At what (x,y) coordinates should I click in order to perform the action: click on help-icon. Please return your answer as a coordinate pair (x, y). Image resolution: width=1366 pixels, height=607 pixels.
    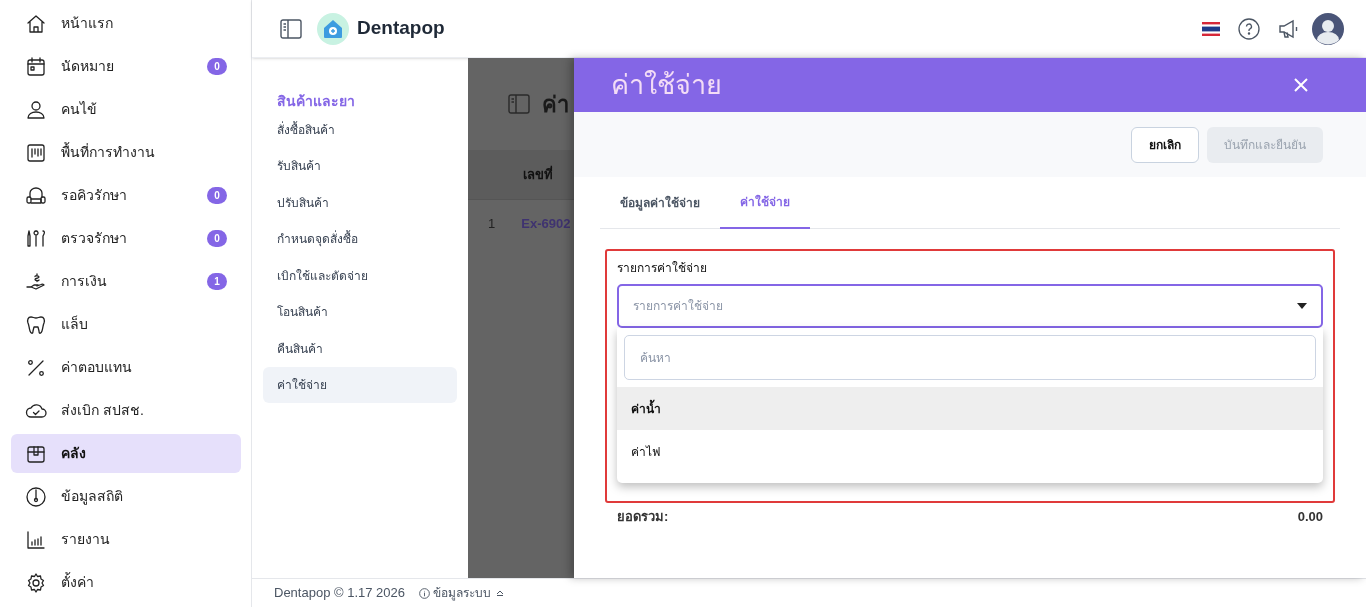
    Looking at the image, I should click on (1249, 28).